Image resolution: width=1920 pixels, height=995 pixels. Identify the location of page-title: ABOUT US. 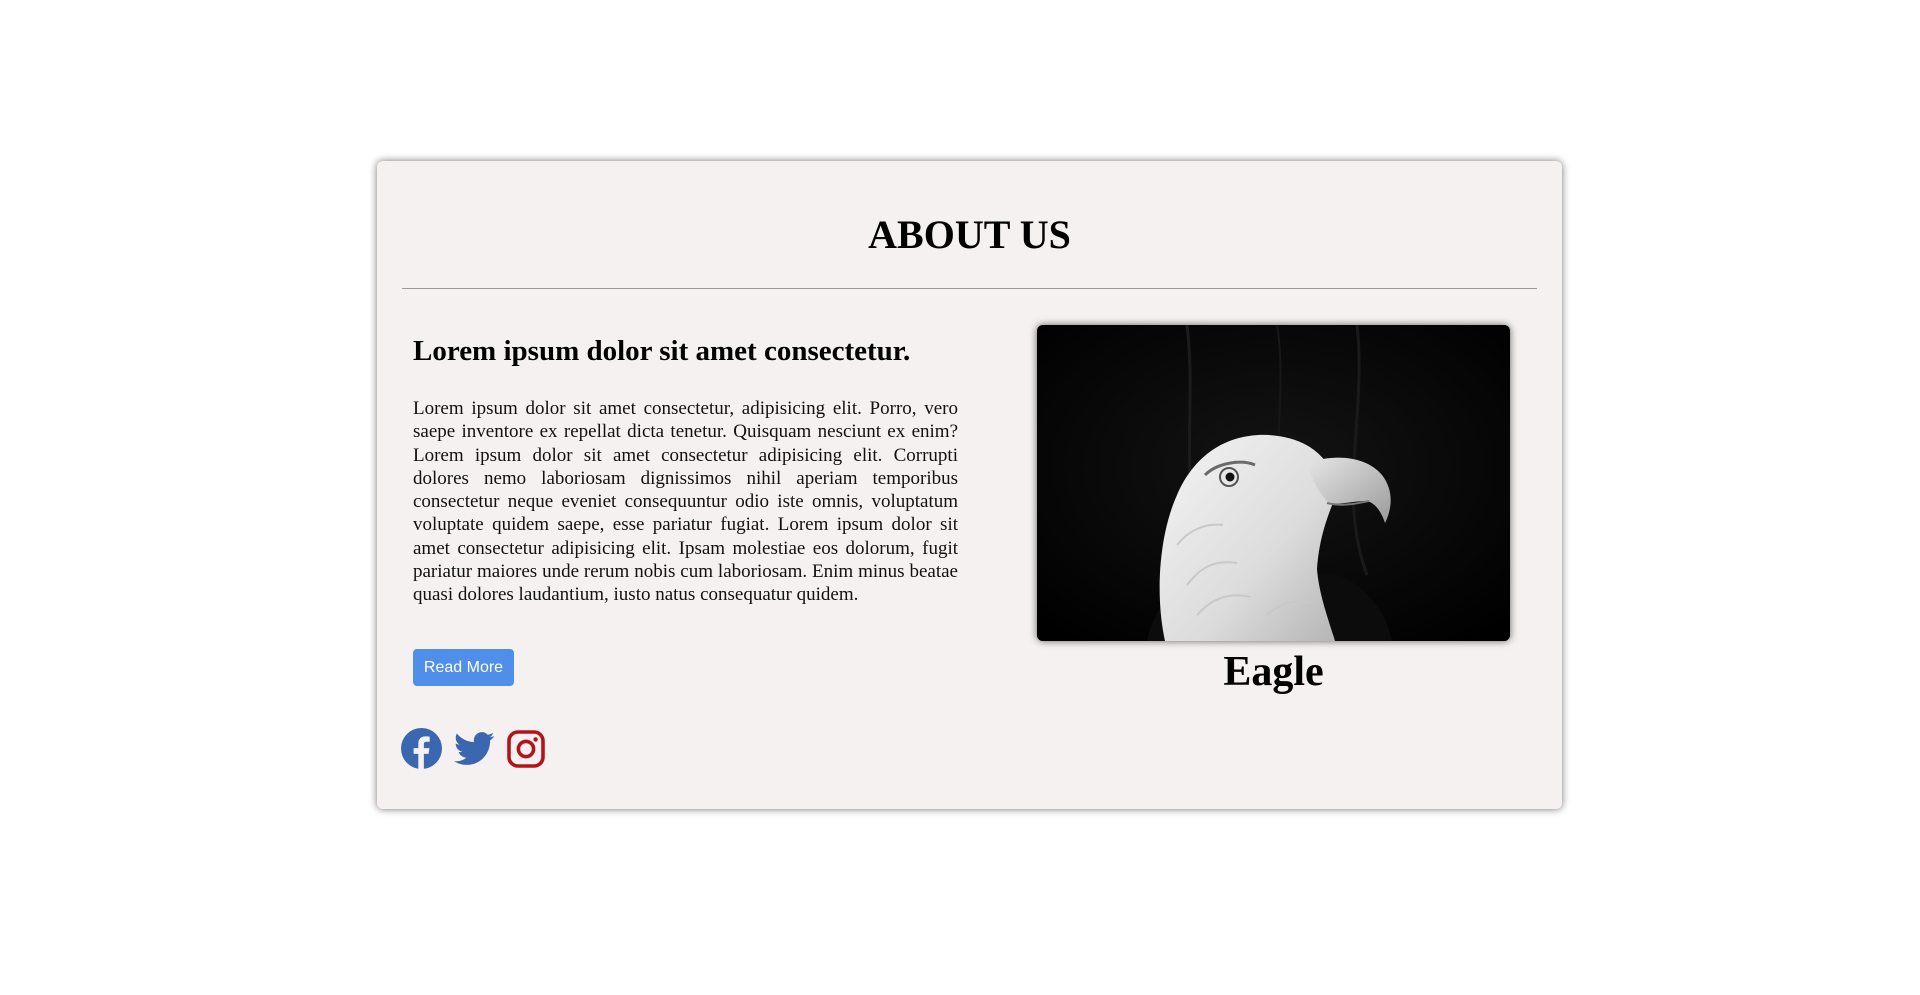
(969, 234).